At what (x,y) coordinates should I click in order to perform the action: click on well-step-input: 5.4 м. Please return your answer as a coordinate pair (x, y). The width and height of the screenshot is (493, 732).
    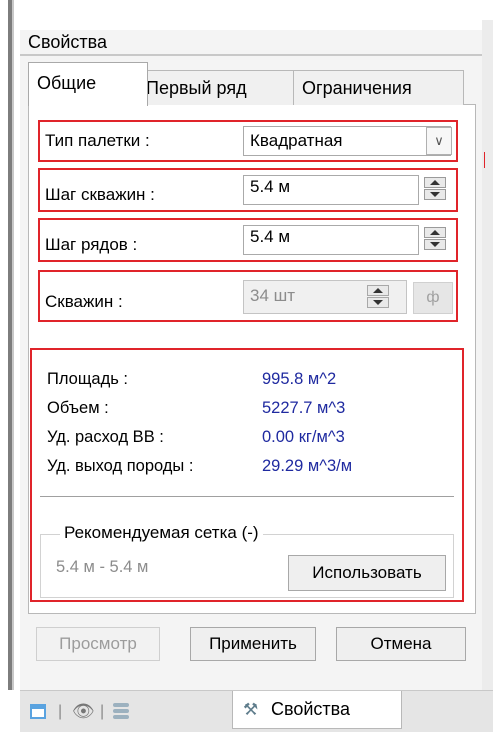
    Looking at the image, I should click on (331, 190).